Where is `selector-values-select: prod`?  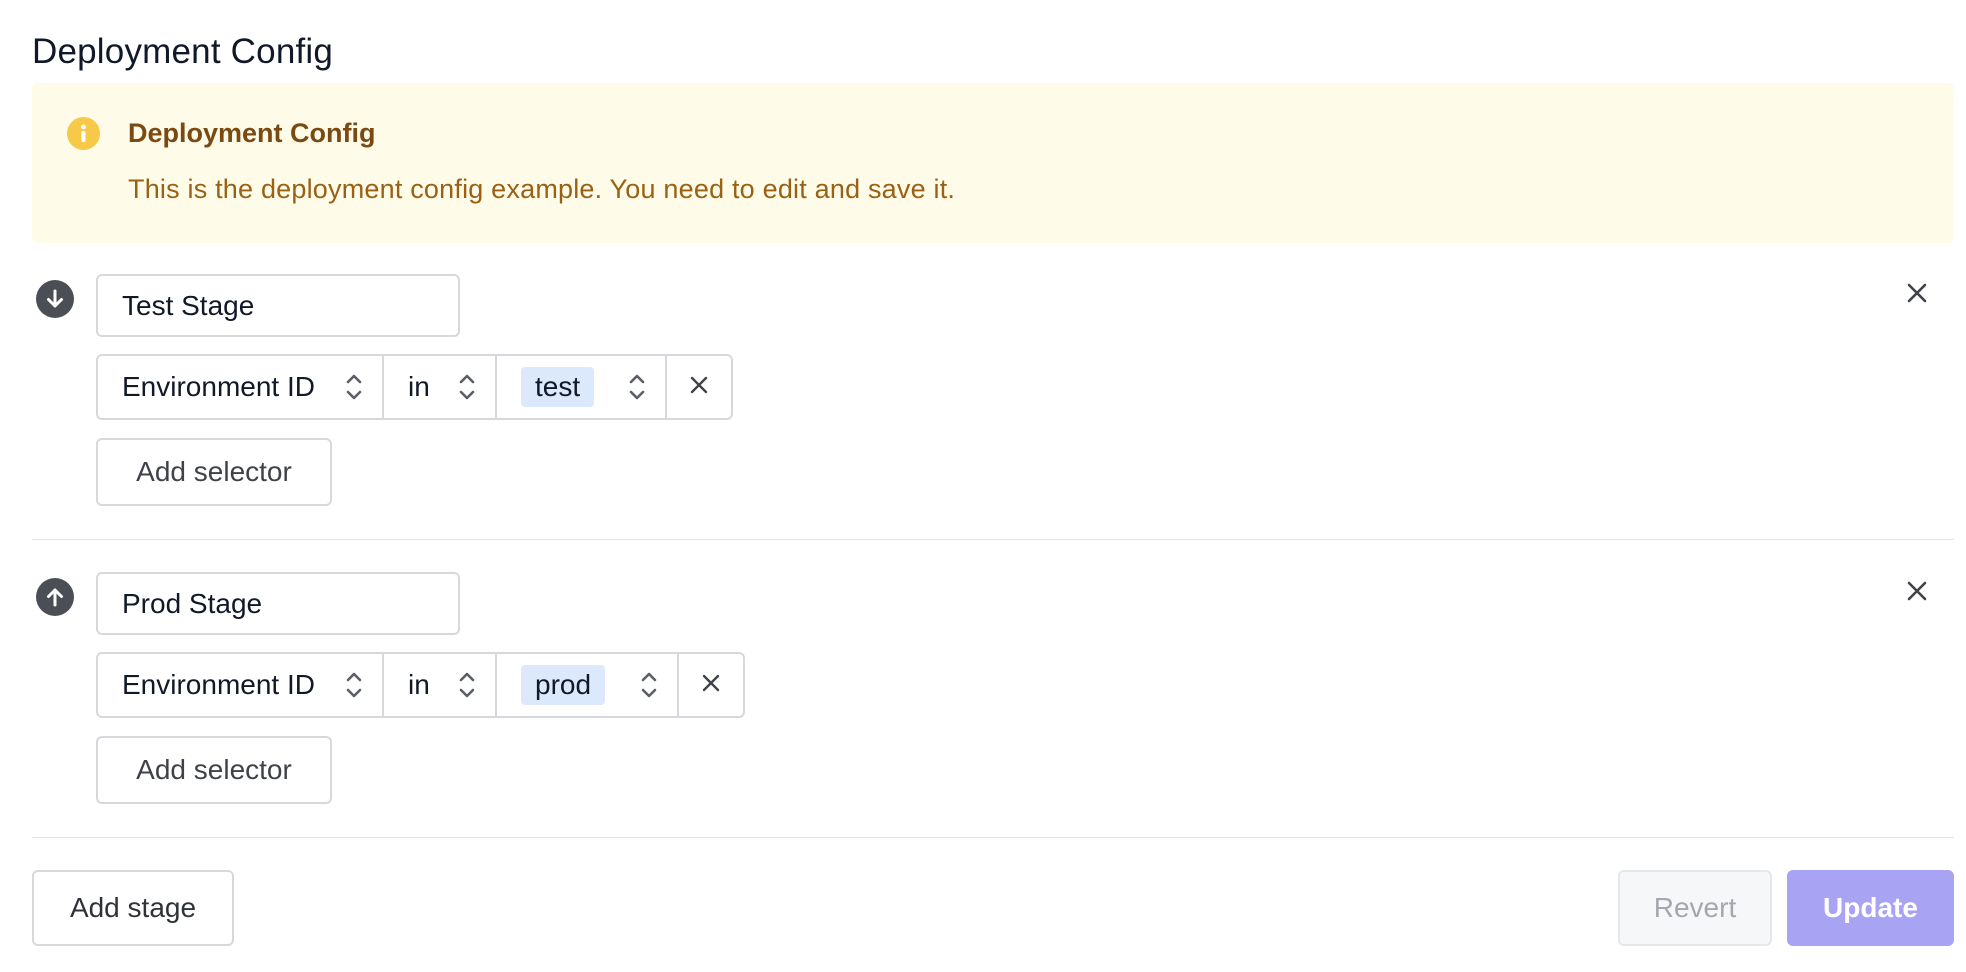 selector-values-select: prod is located at coordinates (588, 685).